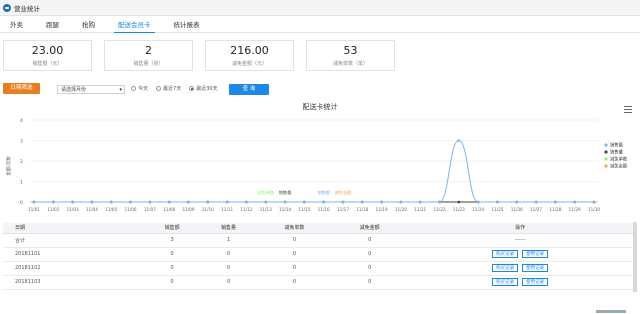 The height and width of the screenshot is (314, 640). What do you see at coordinates (52, 25) in the screenshot?
I see `tab-errand: 跑腿` at bounding box center [52, 25].